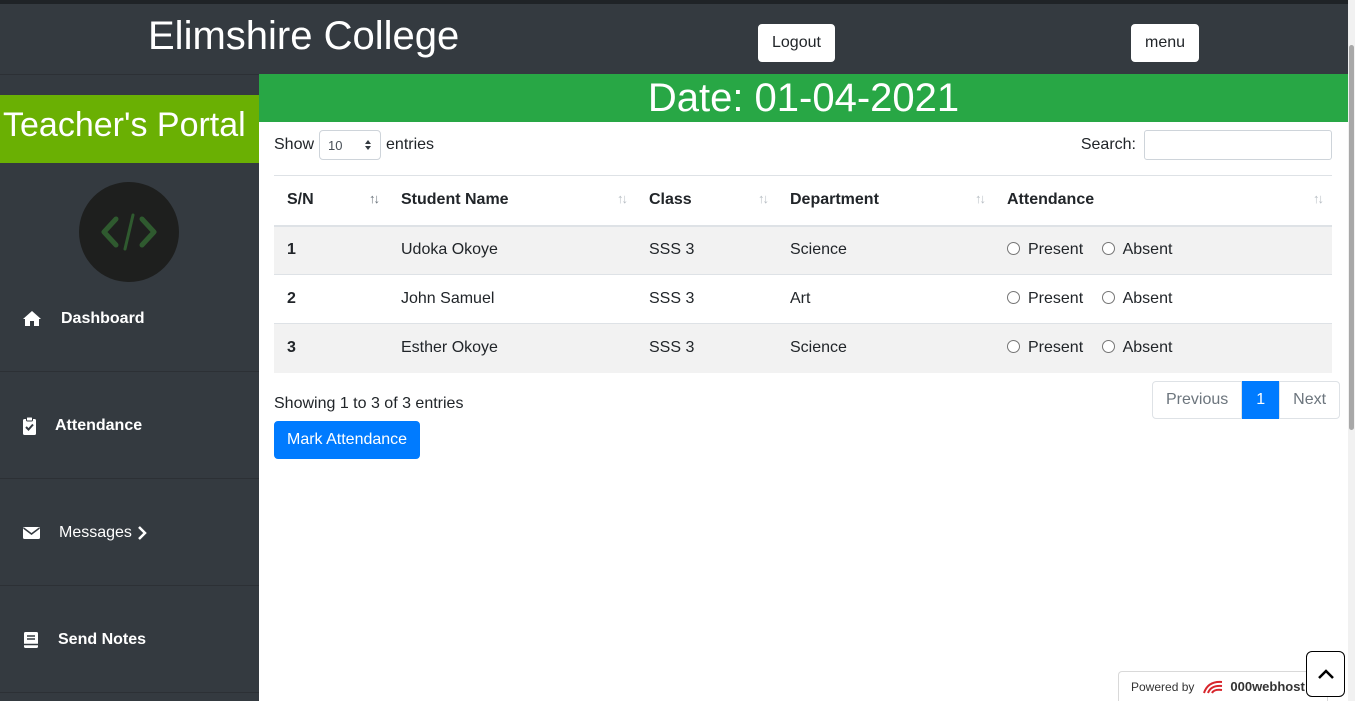 The height and width of the screenshot is (701, 1355). What do you see at coordinates (103, 318) in the screenshot?
I see `sidebar-item-label: Dashboard` at bounding box center [103, 318].